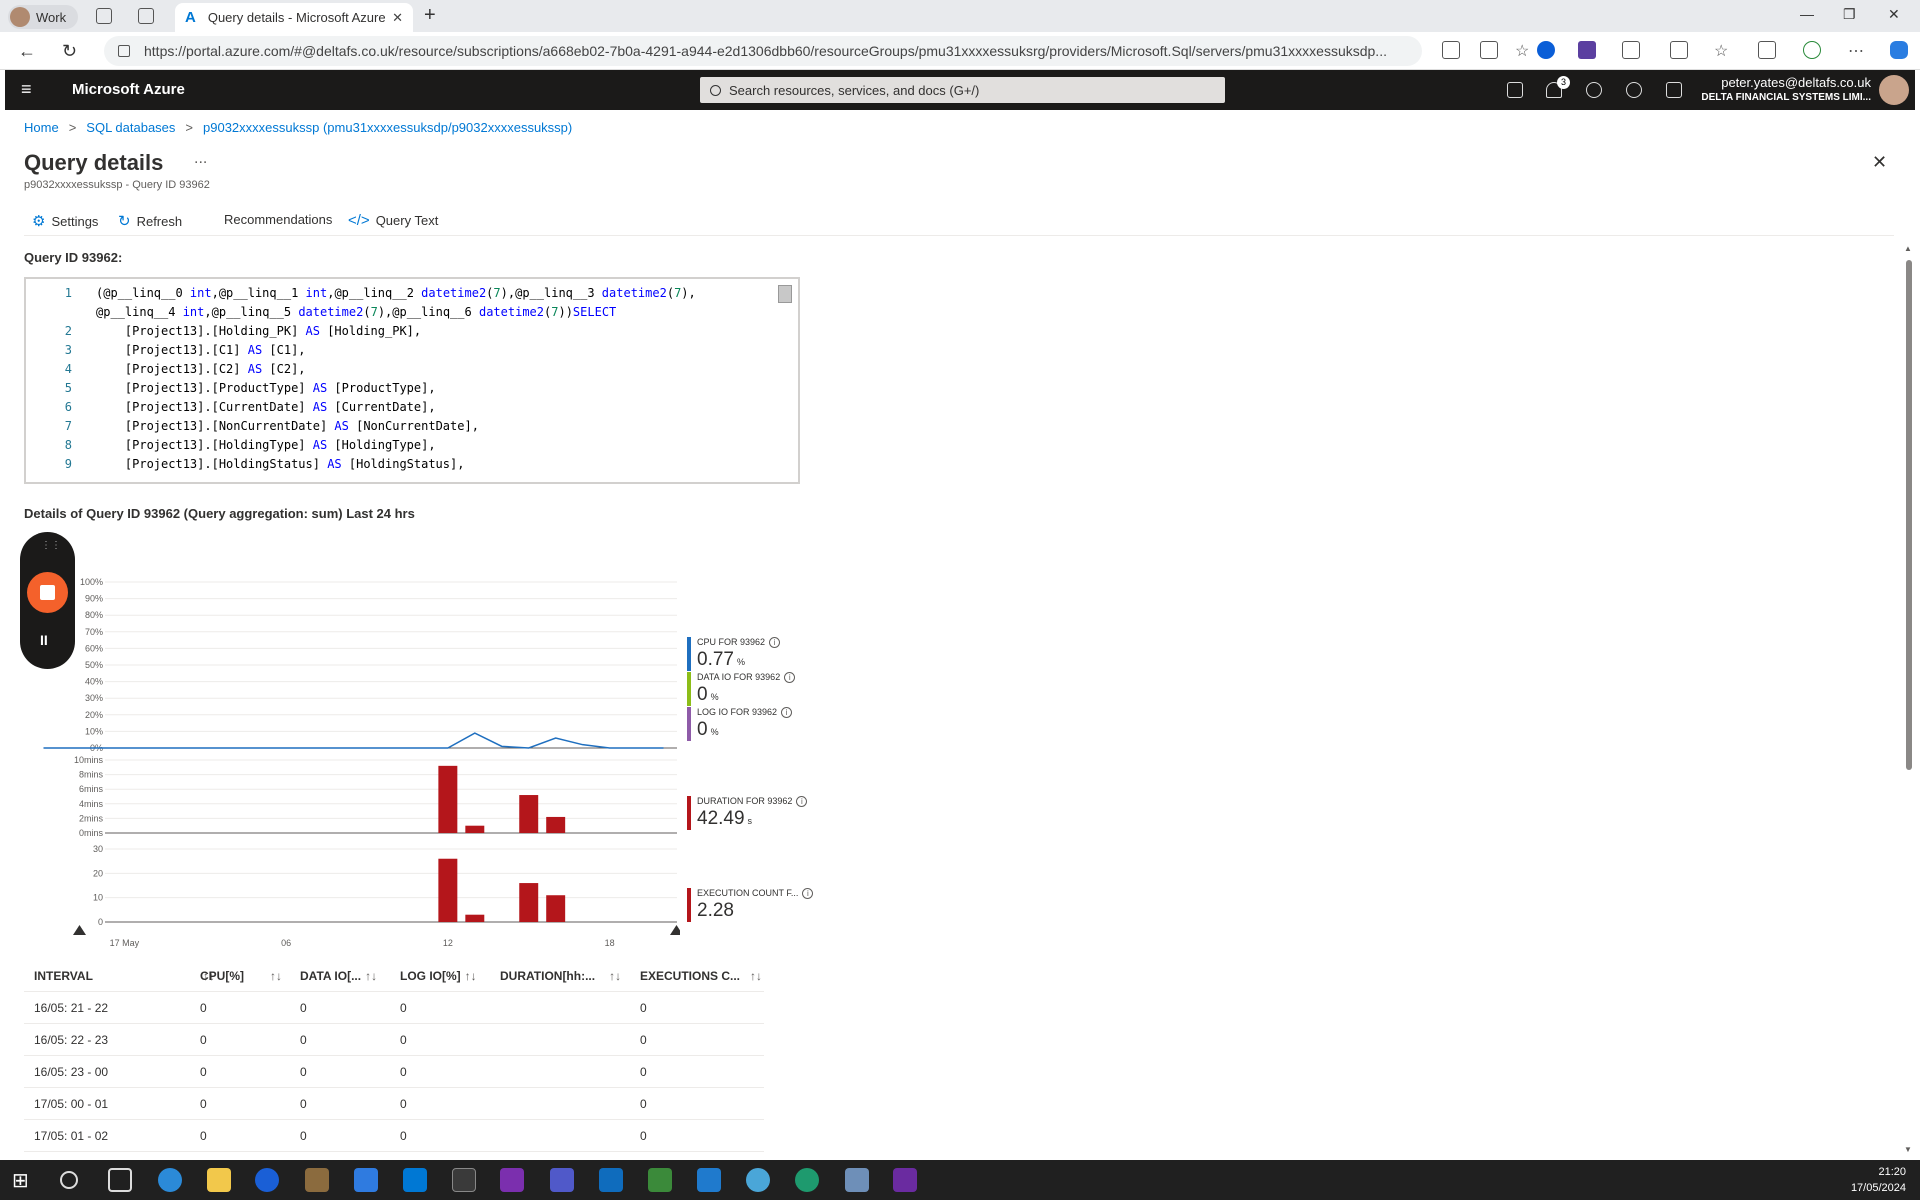 This screenshot has height=1200, width=1920. I want to click on tab-close-icon: ✕, so click(397, 18).